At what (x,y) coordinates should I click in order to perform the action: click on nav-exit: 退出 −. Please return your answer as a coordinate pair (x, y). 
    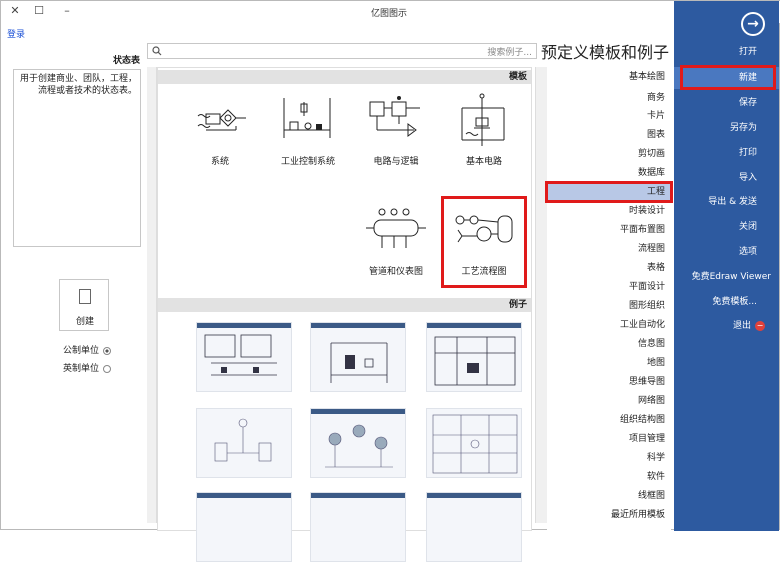
    Looking at the image, I should click on (726, 326).